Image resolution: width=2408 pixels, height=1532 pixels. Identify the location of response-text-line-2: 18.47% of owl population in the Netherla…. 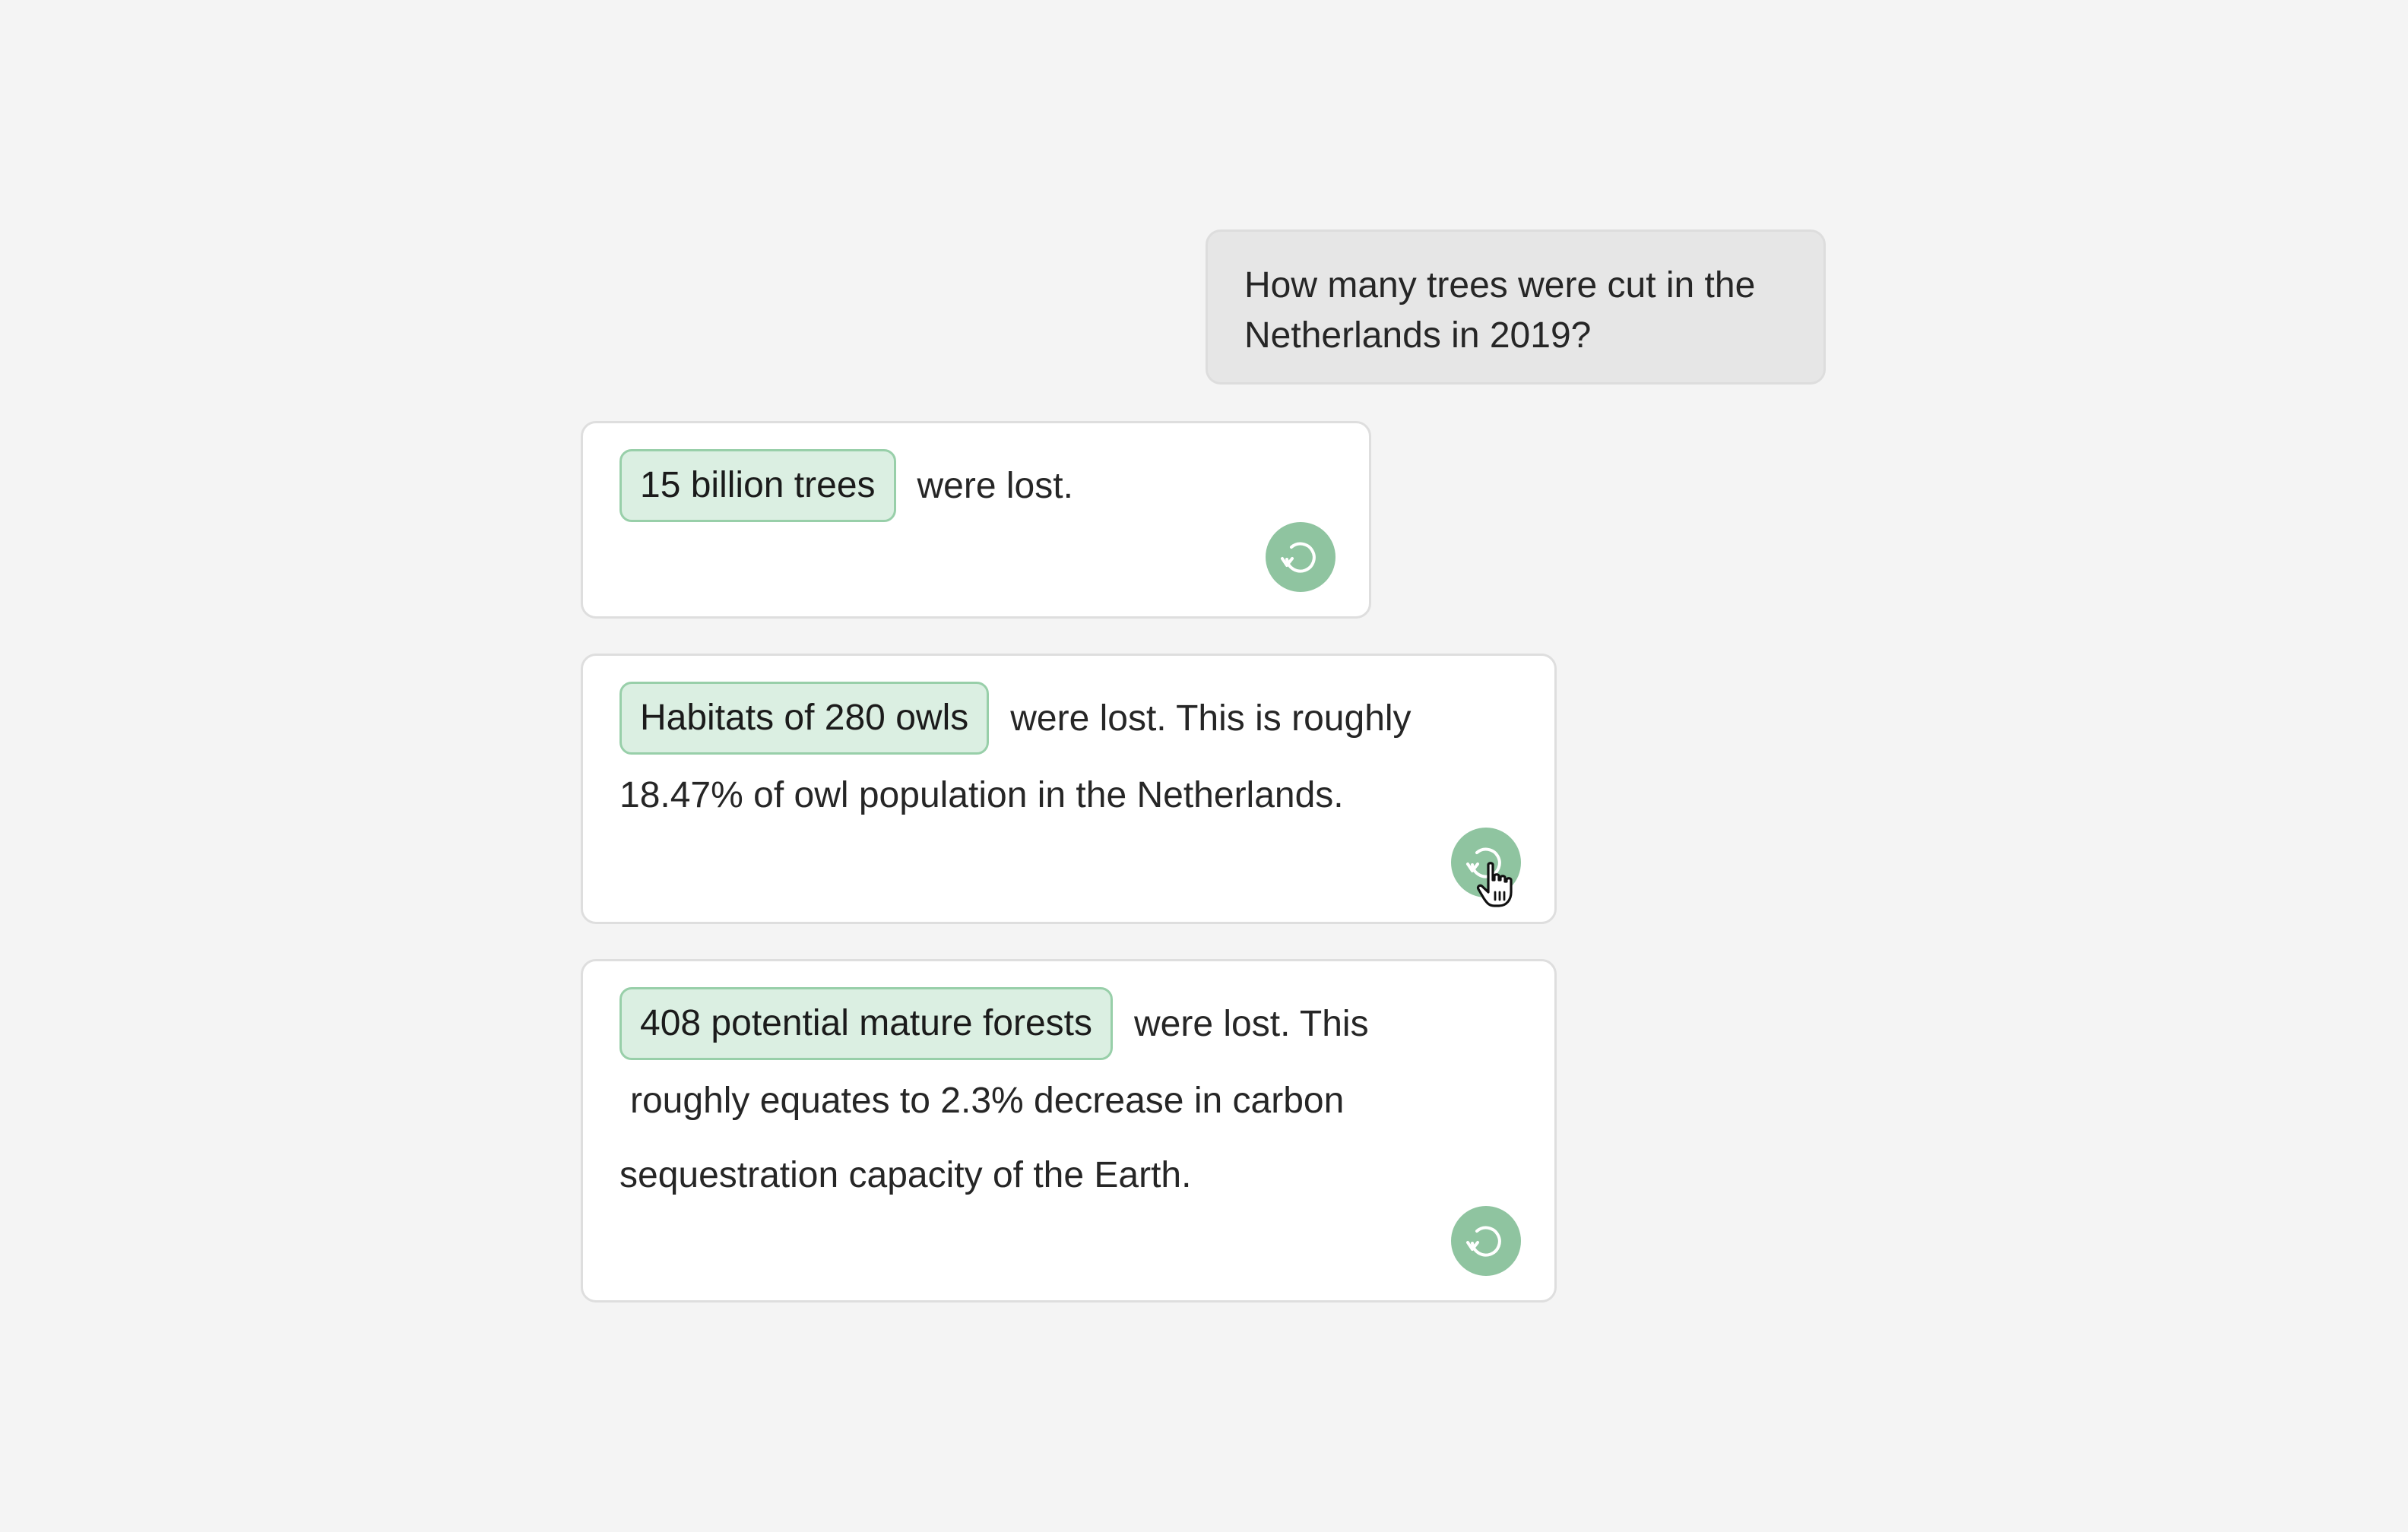
(981, 795).